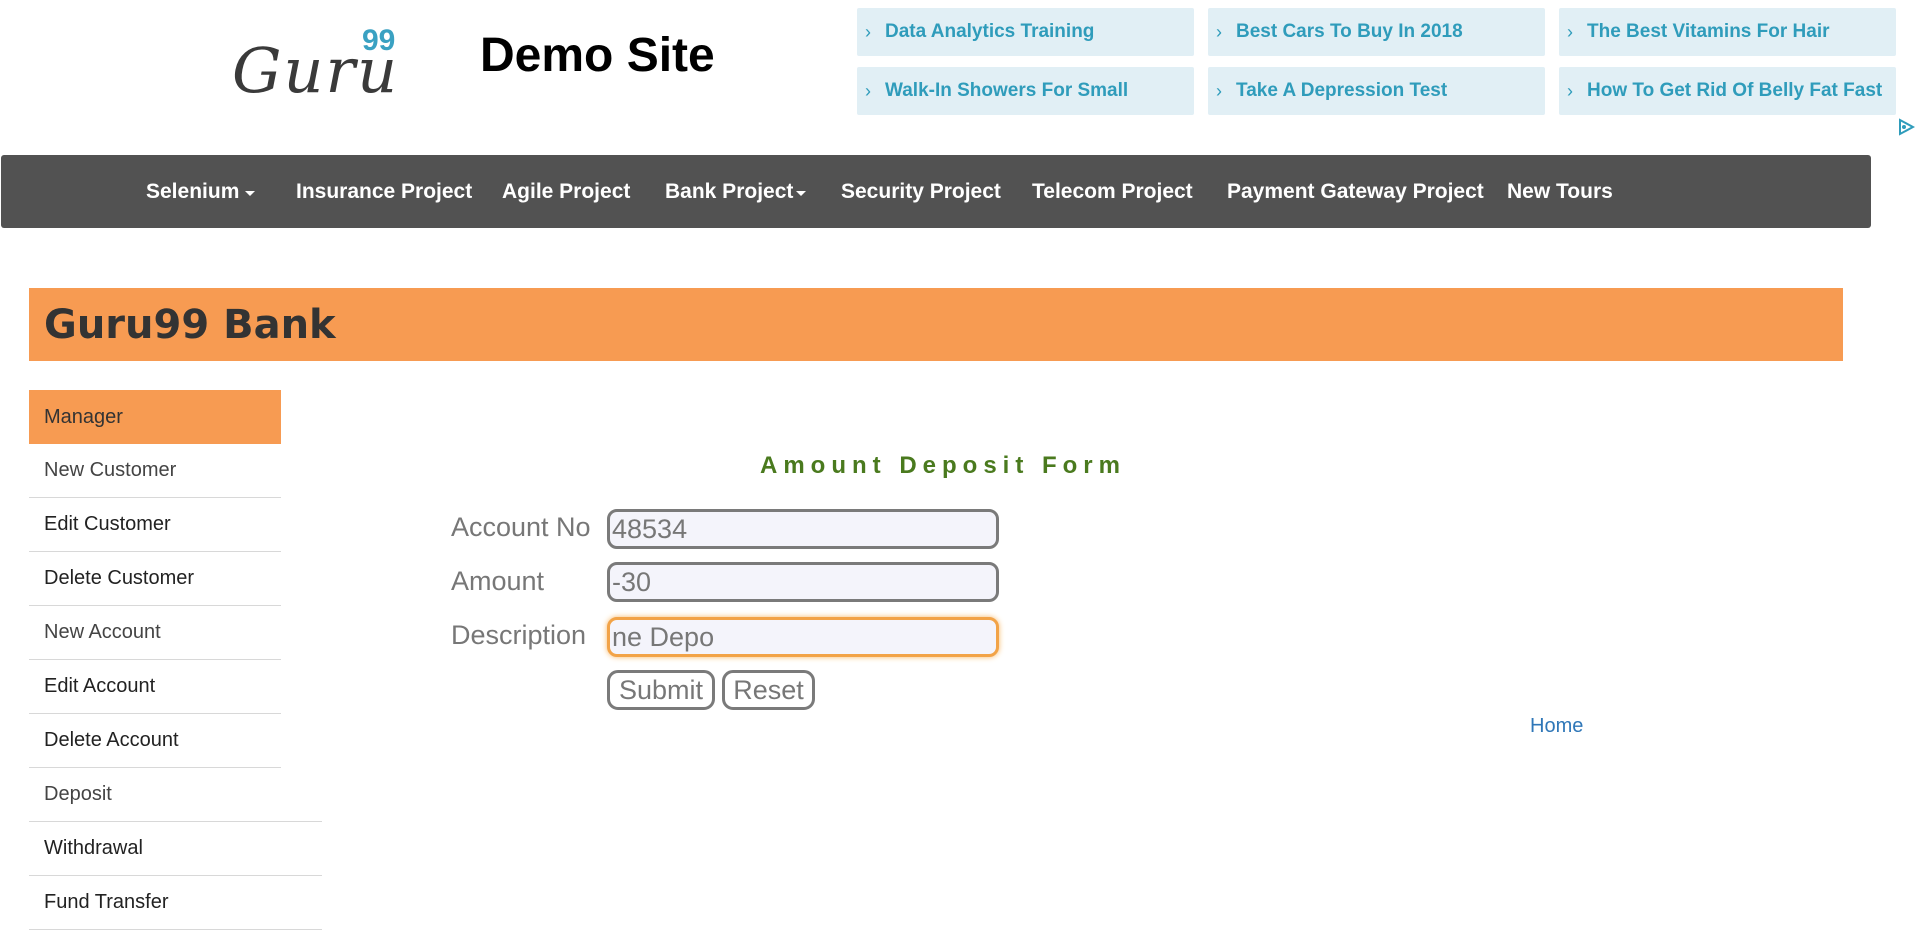 Image resolution: width=1920 pixels, height=948 pixels. I want to click on bank-title: Guru99 Bank, so click(190, 325).